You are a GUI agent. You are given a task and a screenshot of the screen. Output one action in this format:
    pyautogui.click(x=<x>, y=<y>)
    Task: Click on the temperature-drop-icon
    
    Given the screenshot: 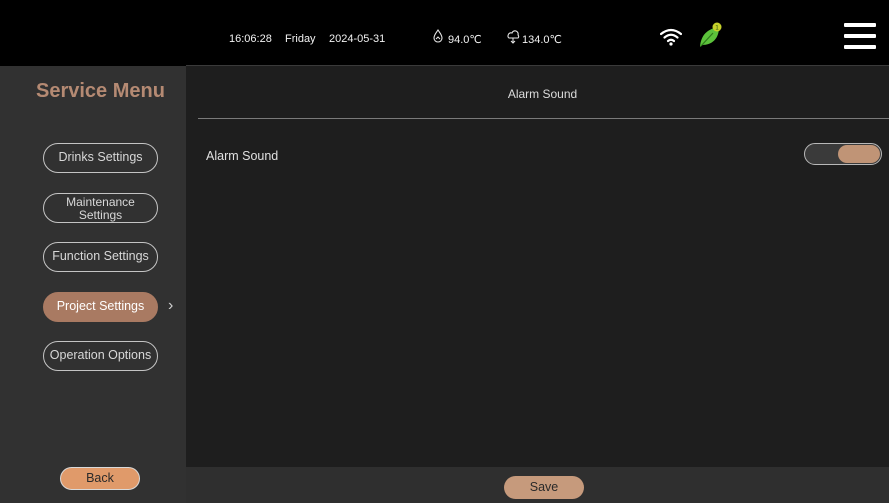 What is the action you would take?
    pyautogui.click(x=438, y=36)
    